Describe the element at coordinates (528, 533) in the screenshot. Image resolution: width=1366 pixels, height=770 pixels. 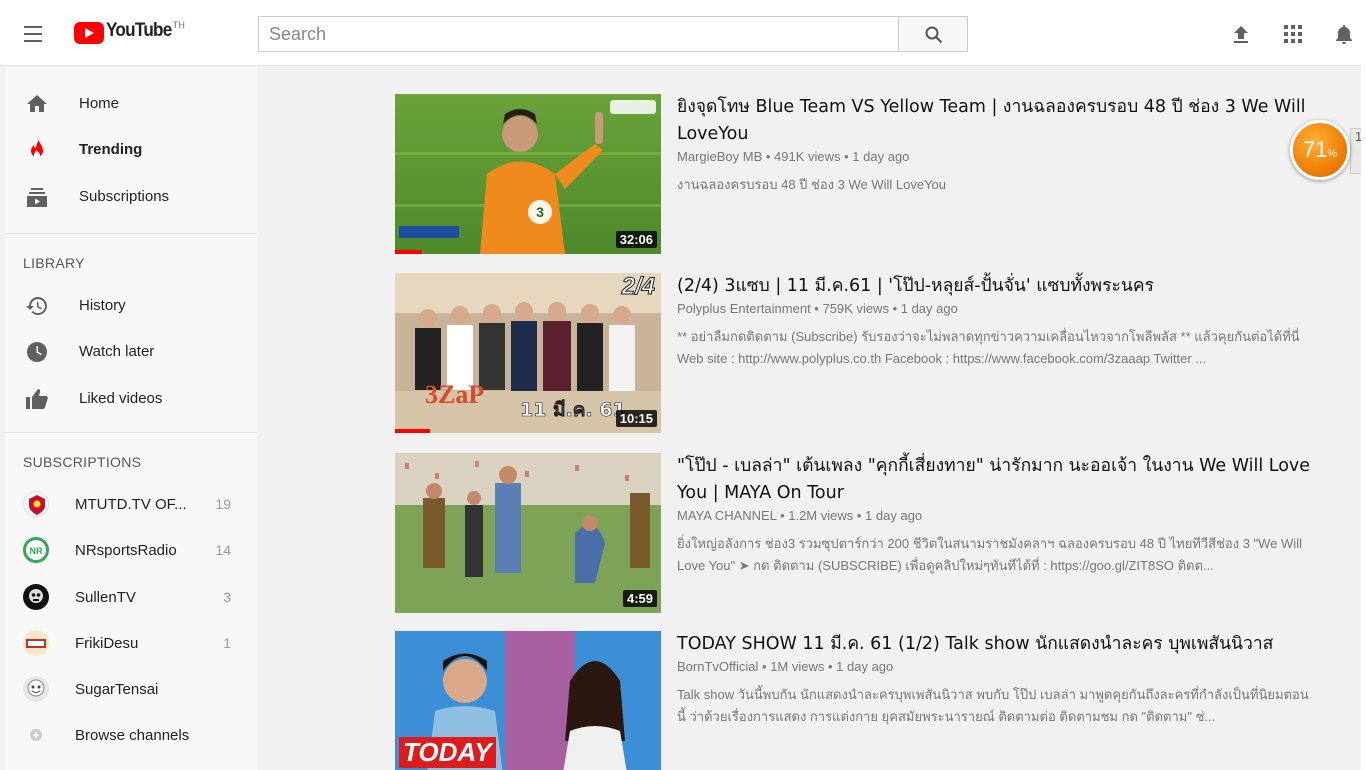
I see `video-thumbnail: 4:59` at that location.